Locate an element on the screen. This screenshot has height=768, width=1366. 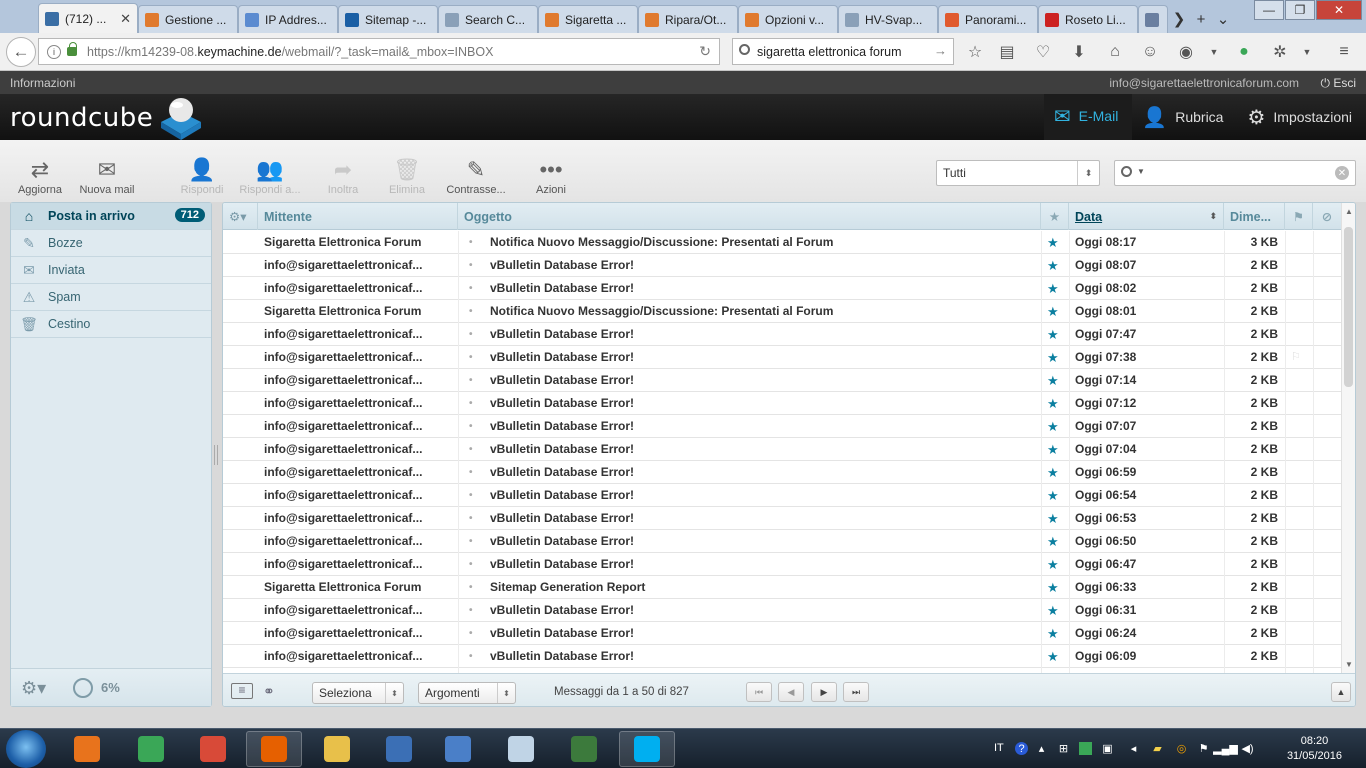
hello-icon: ☺ is located at coordinates (1150, 52).